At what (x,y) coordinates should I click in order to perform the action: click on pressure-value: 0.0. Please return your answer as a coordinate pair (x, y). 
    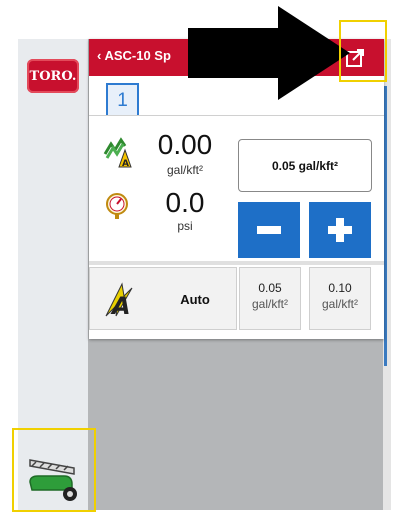
    Looking at the image, I should click on (185, 202).